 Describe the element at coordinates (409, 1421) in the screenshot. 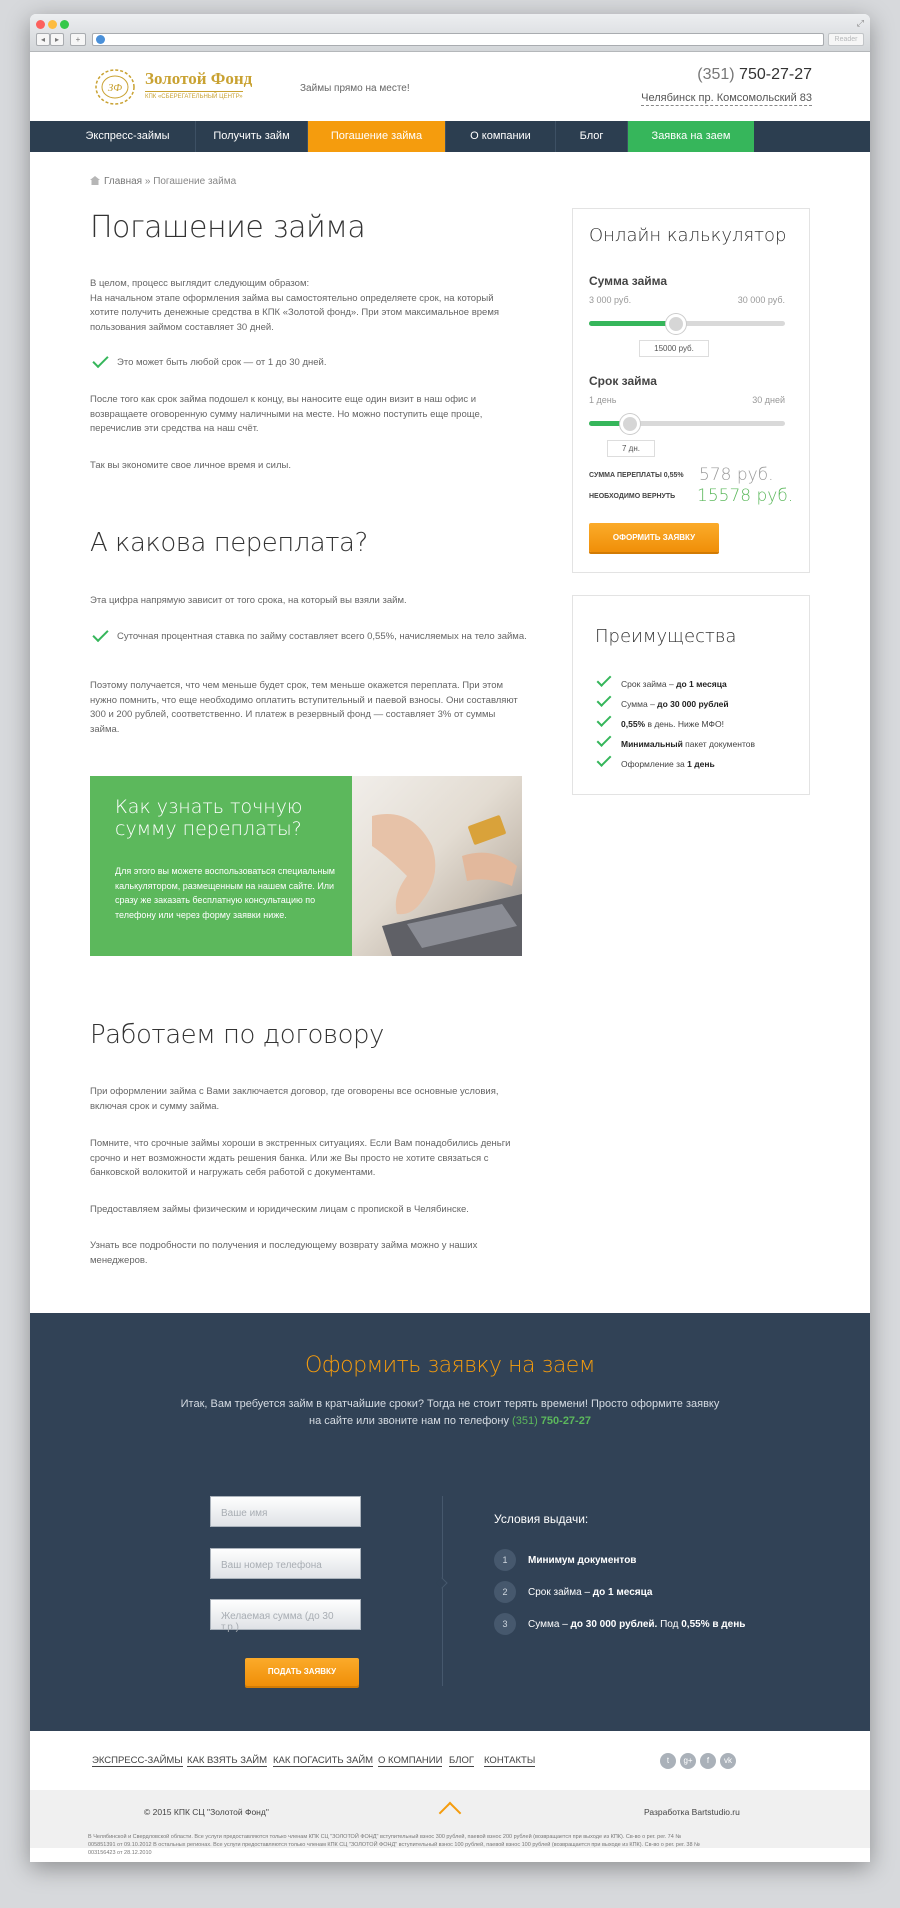

I see `application-sub-line-2: на сайте или звоните нам по телефону` at that location.